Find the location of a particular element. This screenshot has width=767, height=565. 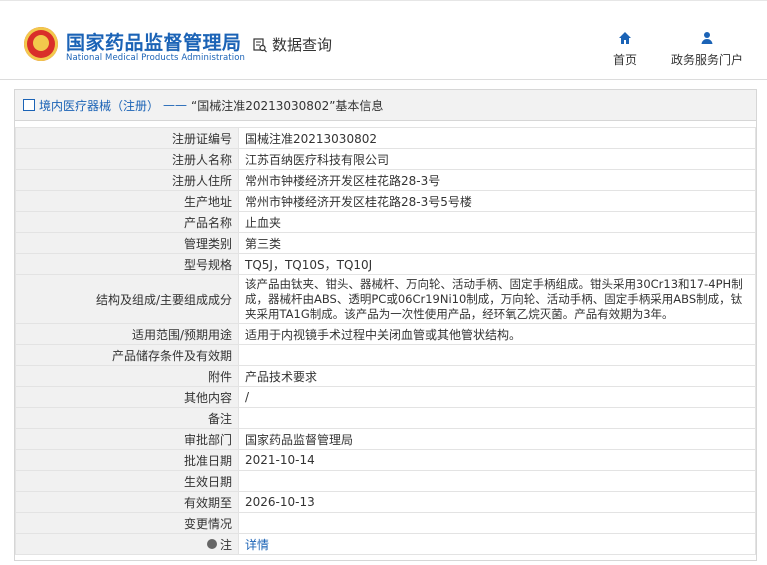

row-value: 止血夹 is located at coordinates (497, 222).